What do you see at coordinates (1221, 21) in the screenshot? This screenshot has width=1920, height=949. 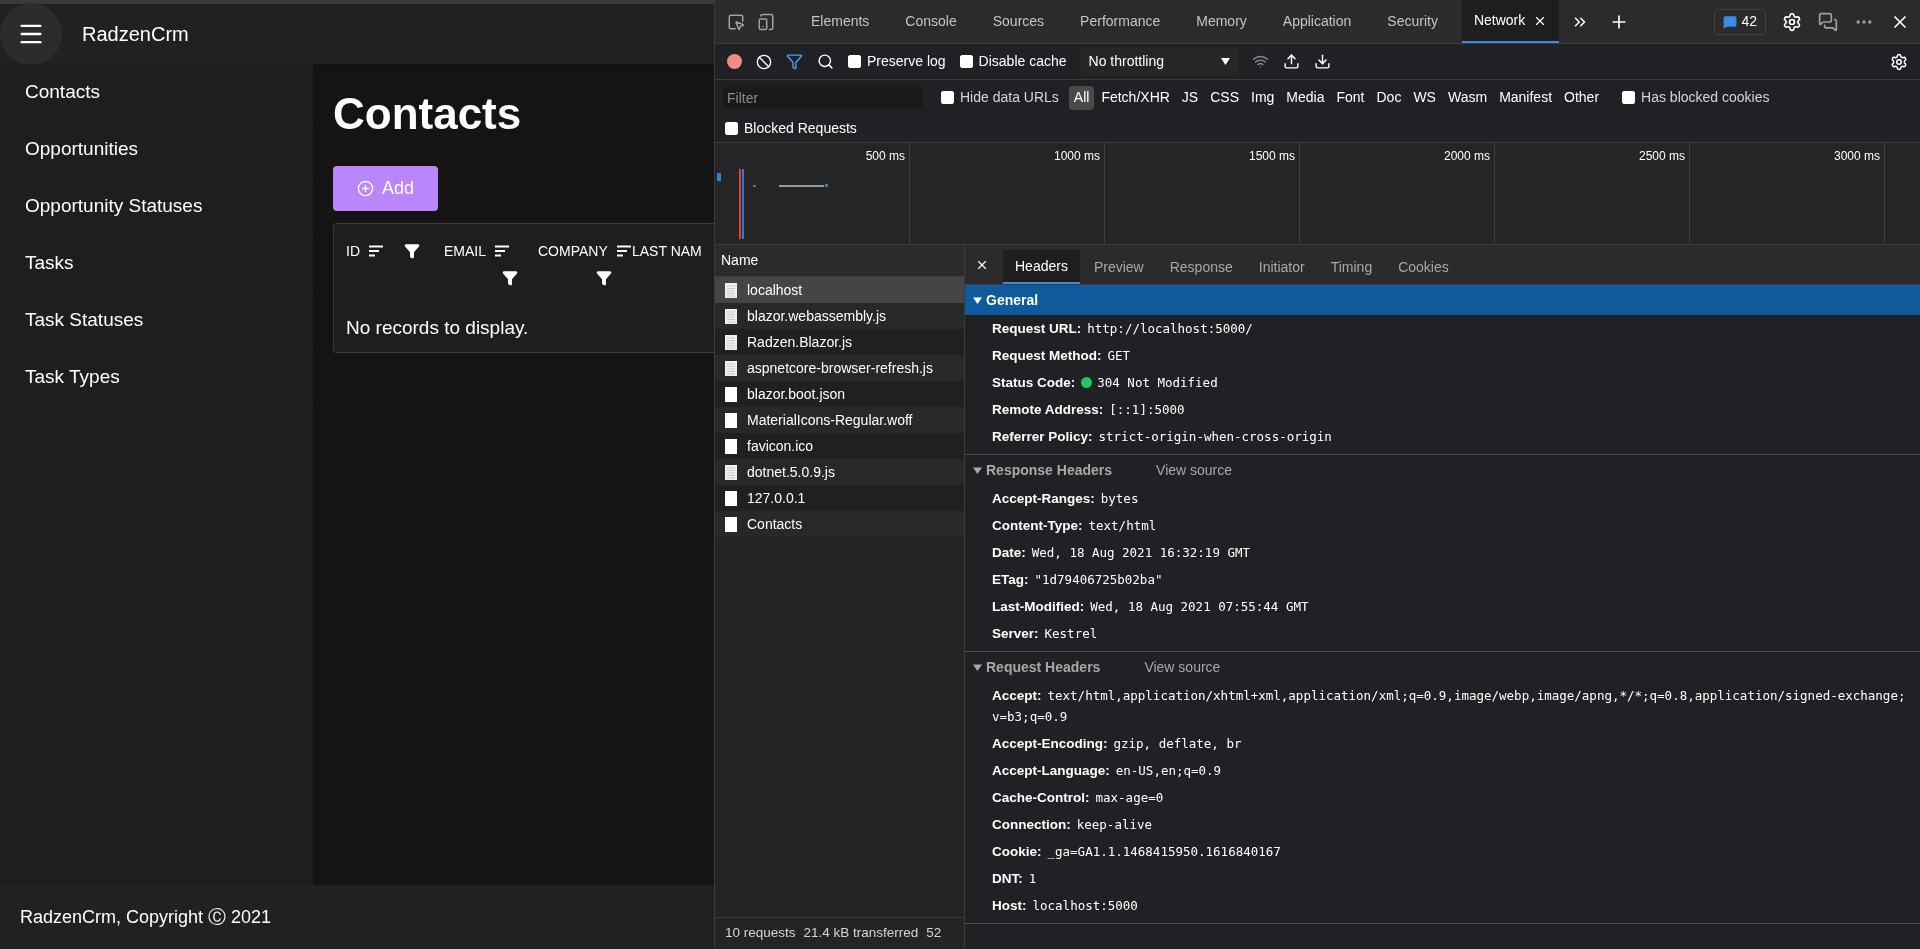 I see `devtools-tab: Memory` at bounding box center [1221, 21].